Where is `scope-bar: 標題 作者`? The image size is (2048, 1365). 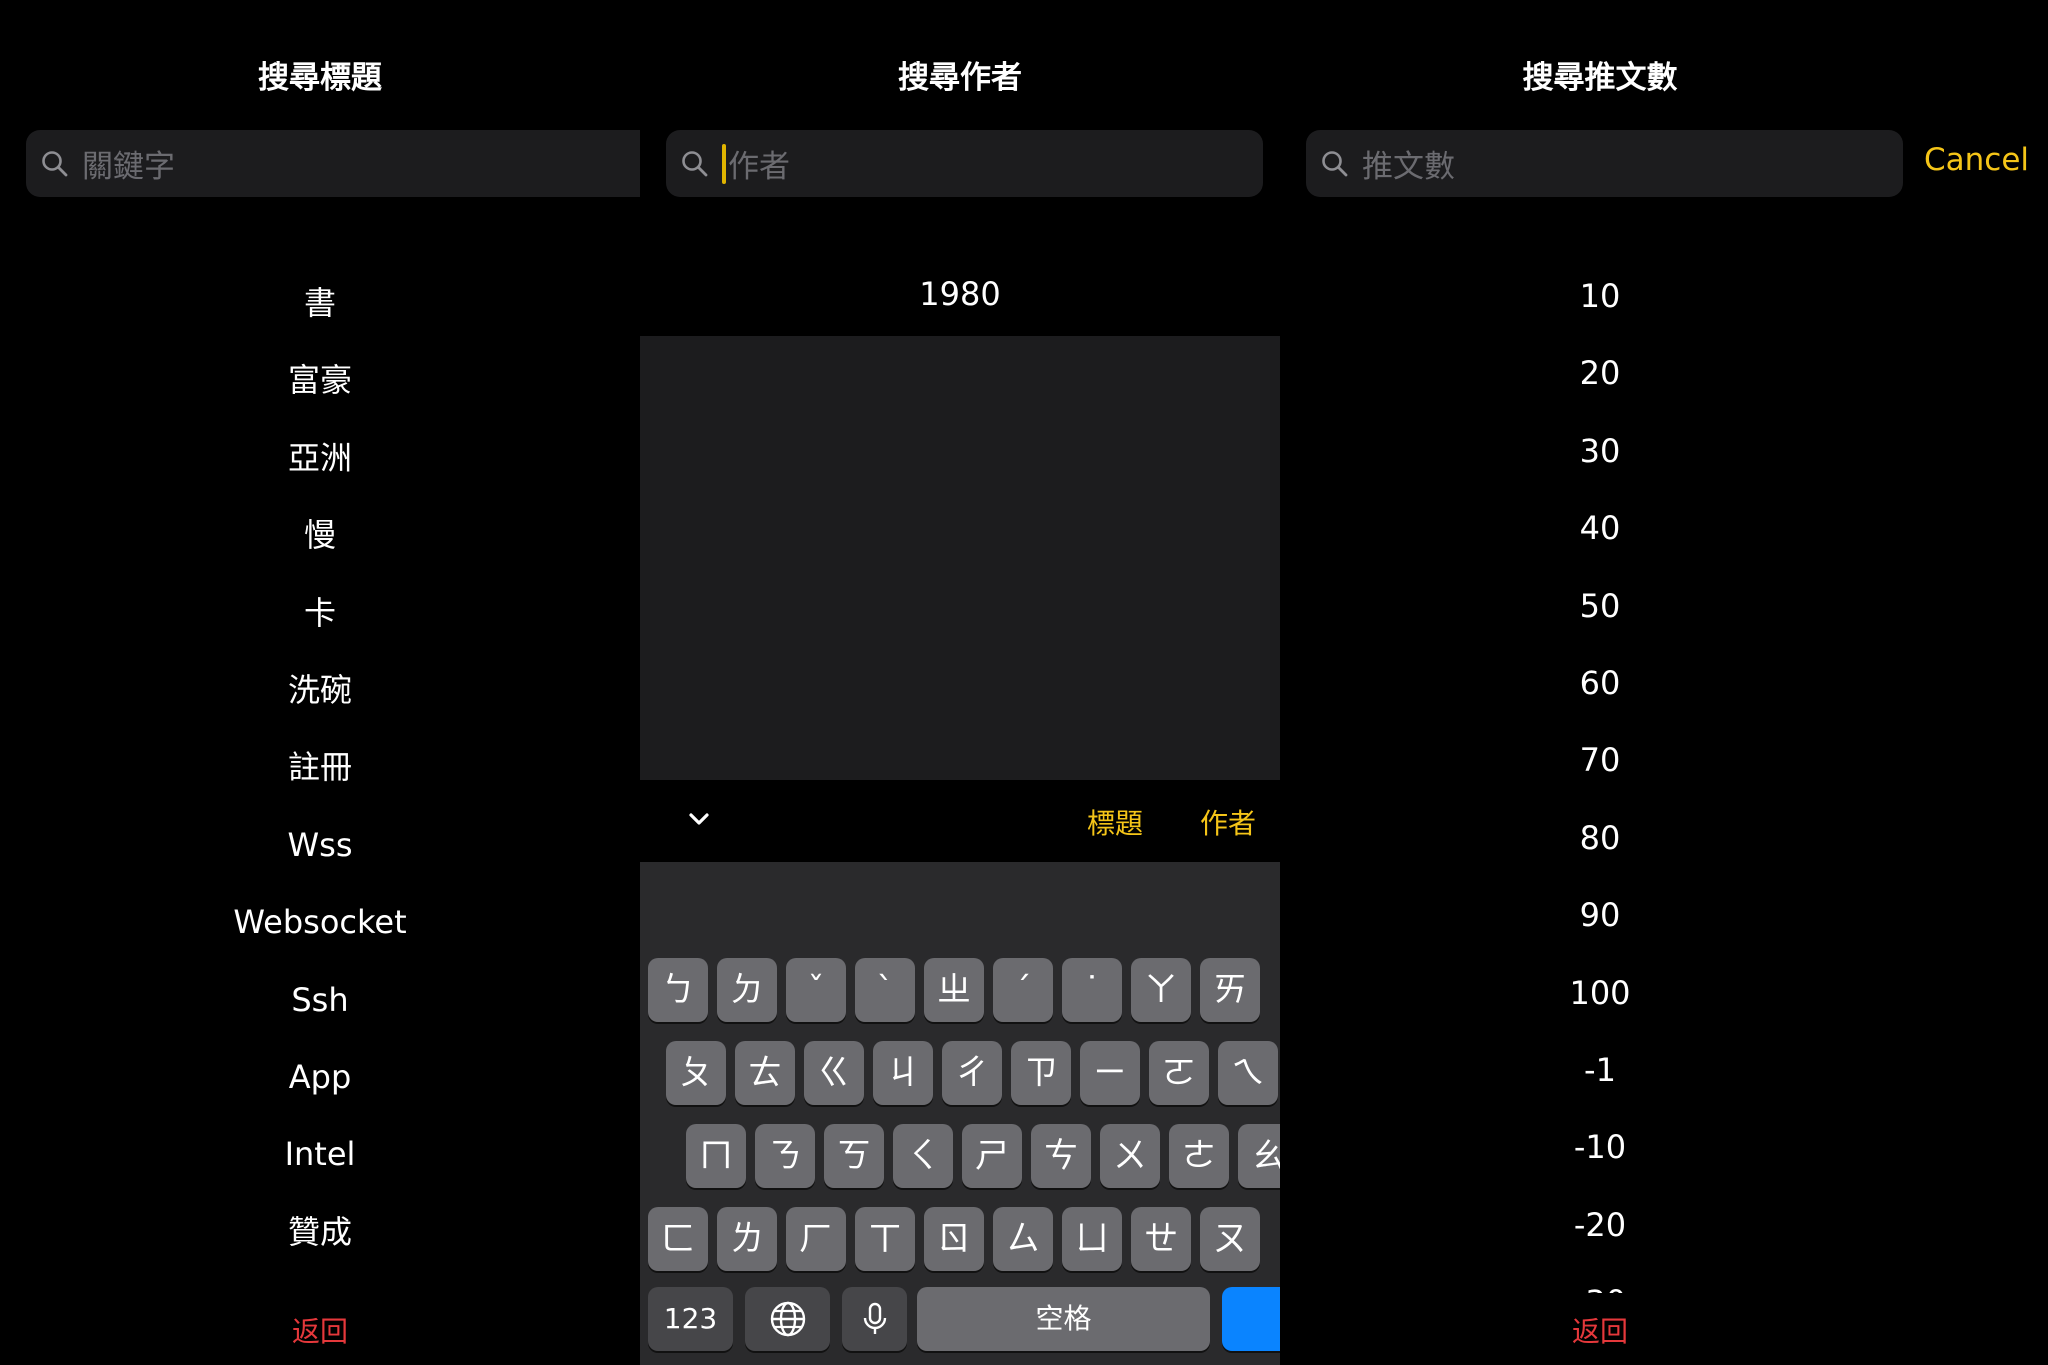 scope-bar: 標題 作者 is located at coordinates (960, 821).